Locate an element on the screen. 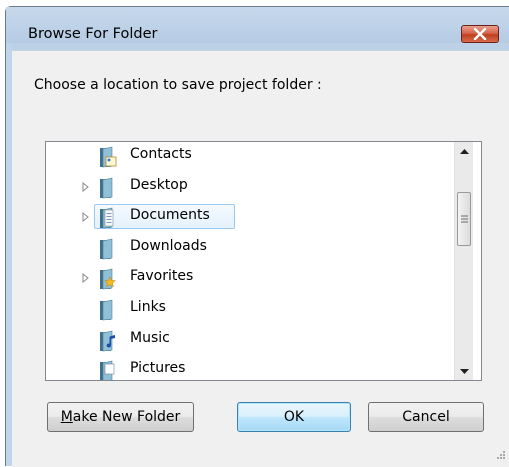 The height and width of the screenshot is (467, 509). ok-button: OK is located at coordinates (294, 417).